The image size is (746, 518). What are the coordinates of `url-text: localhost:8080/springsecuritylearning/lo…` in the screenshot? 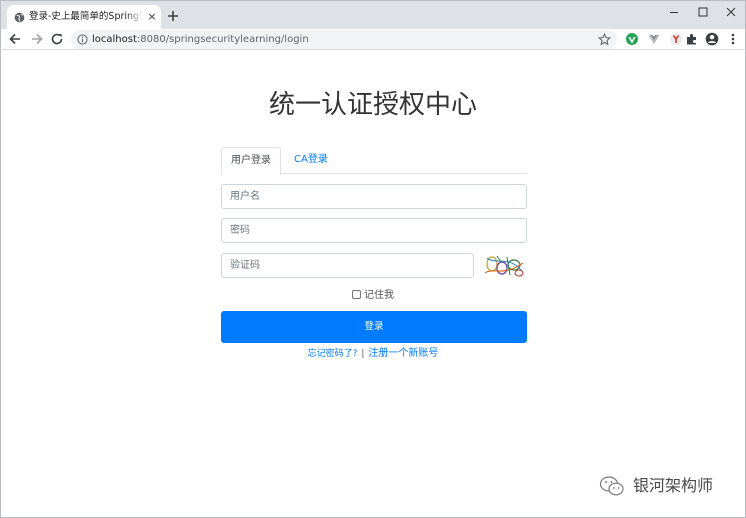 It's located at (200, 39).